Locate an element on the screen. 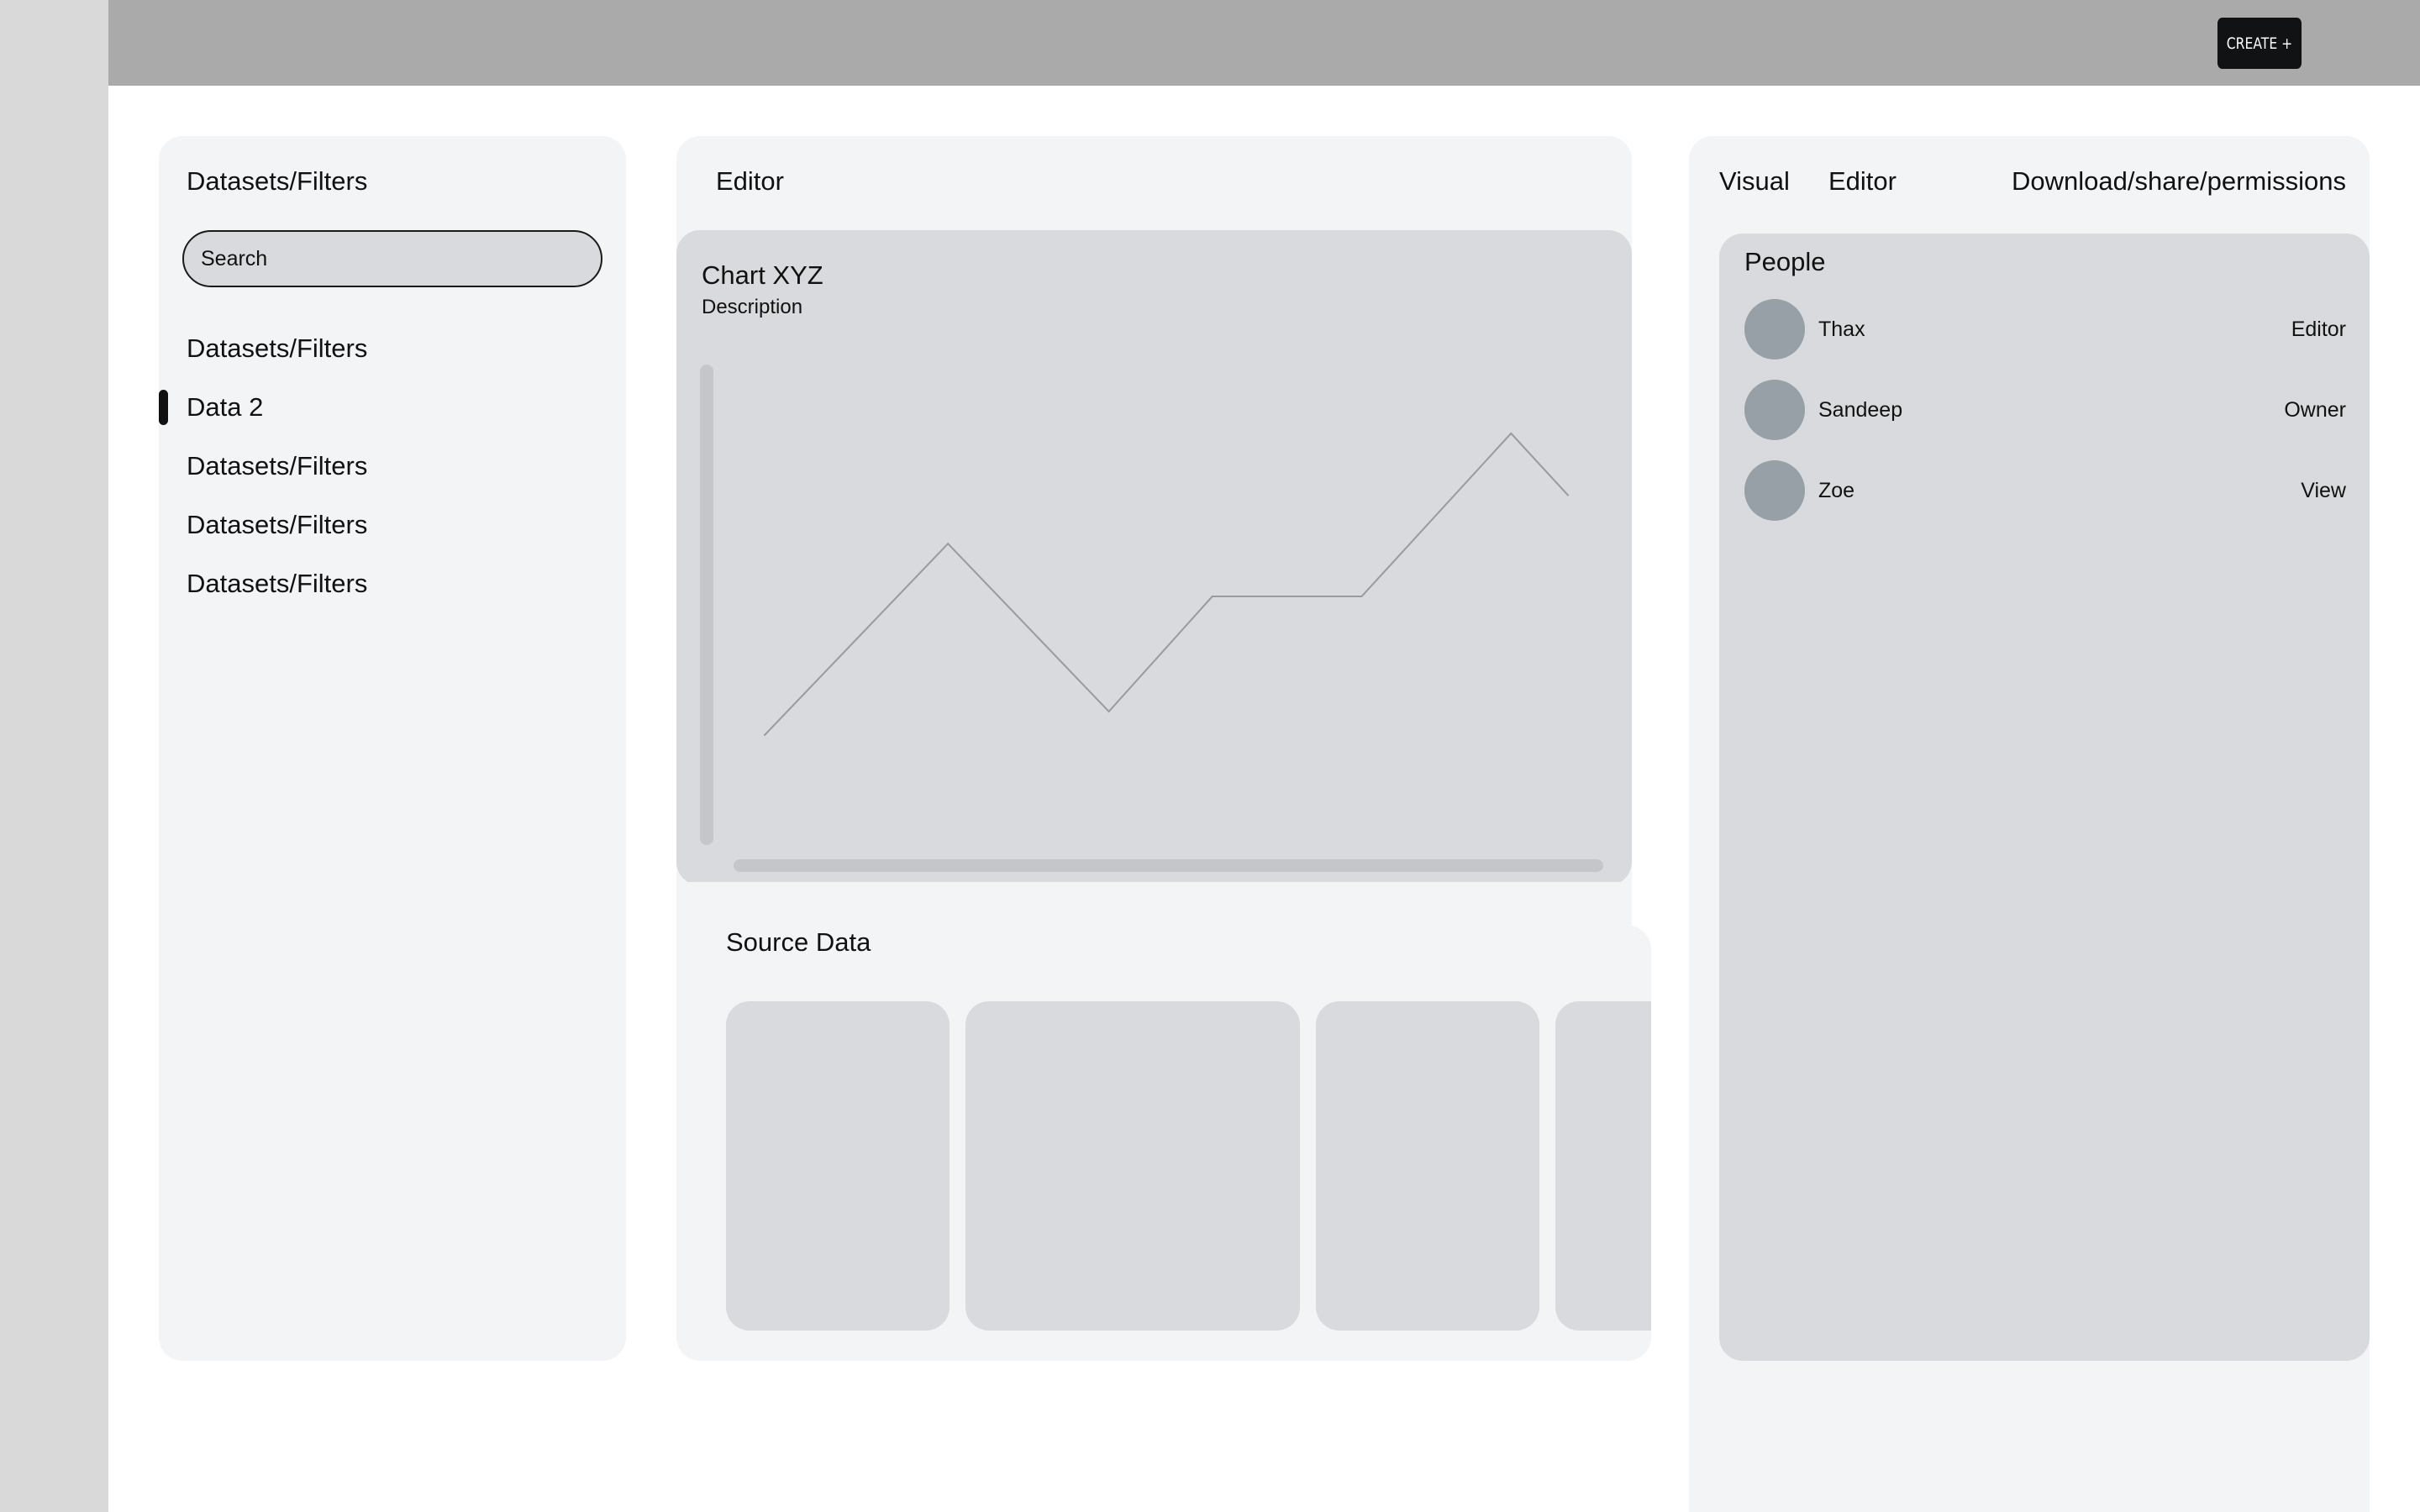  editor-panel-title: Editor is located at coordinates (750, 181).